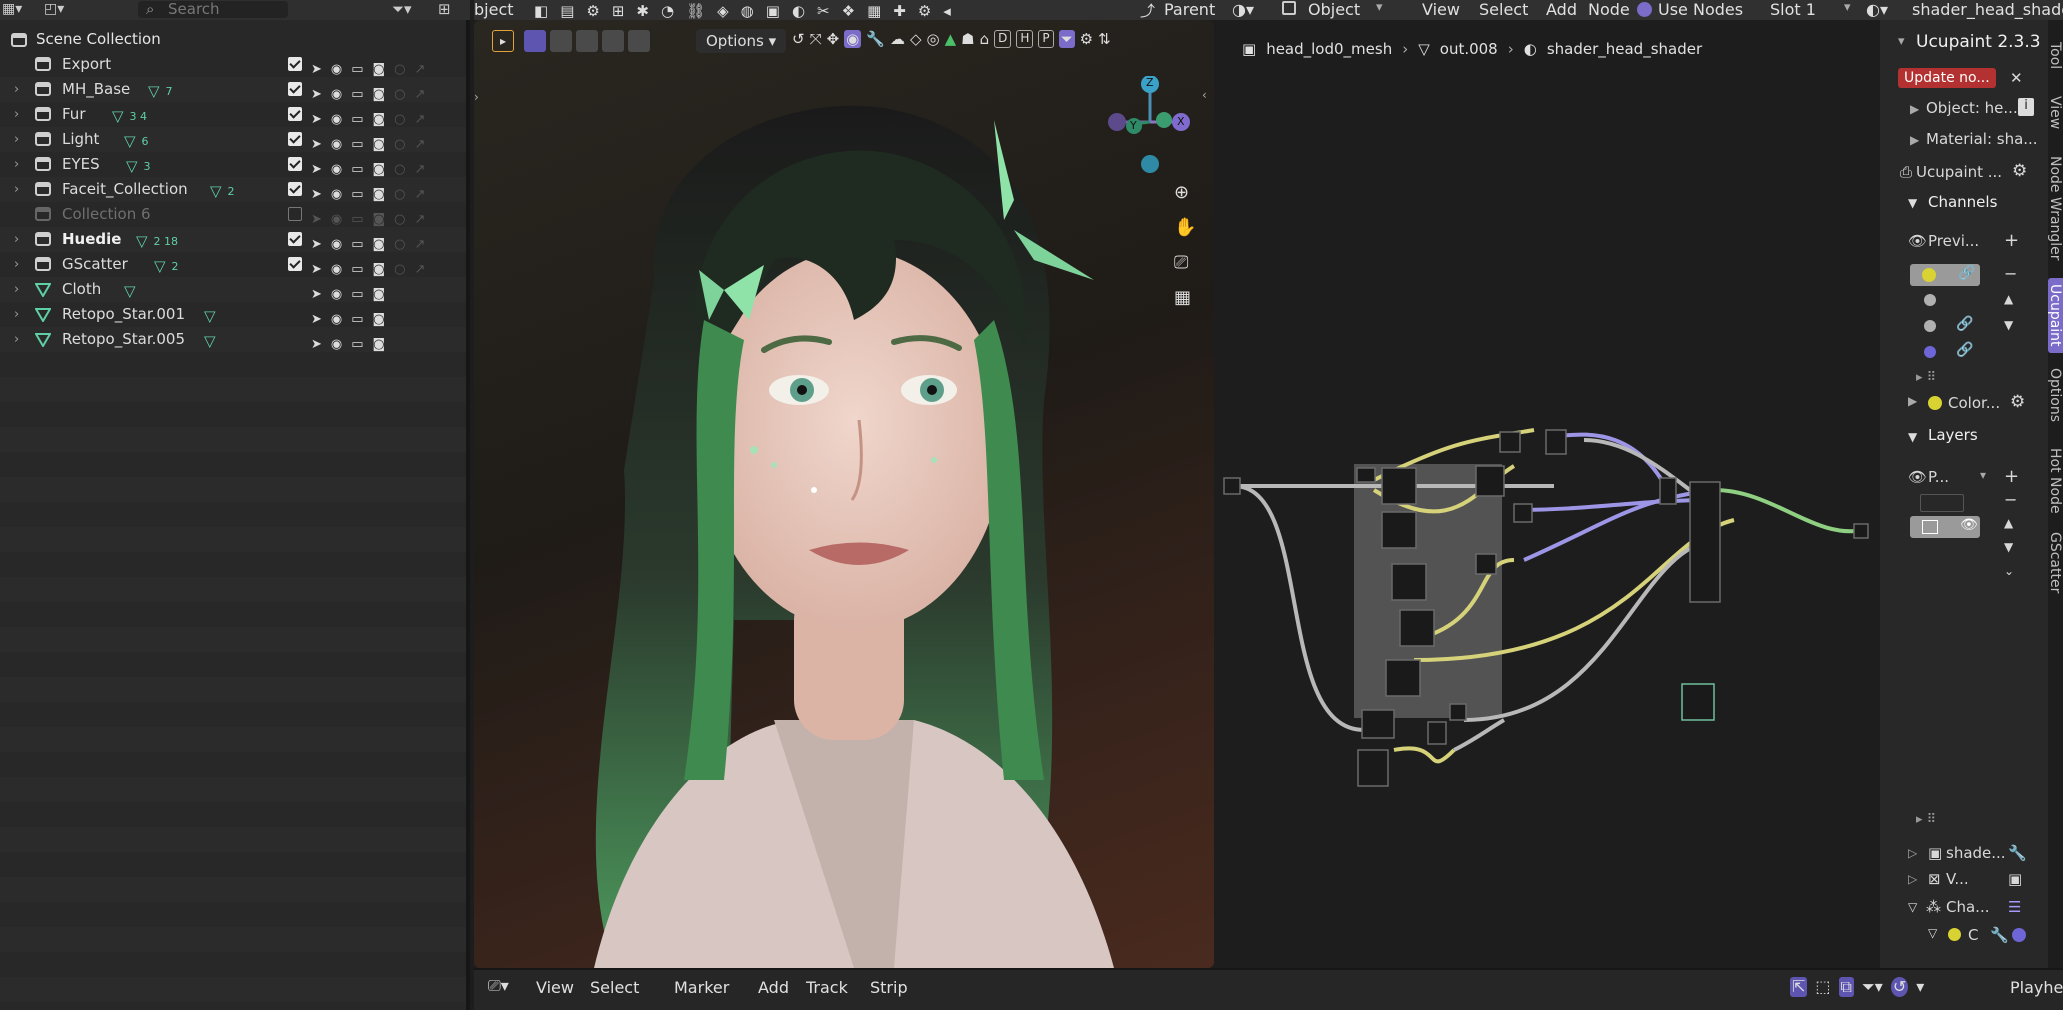 The width and height of the screenshot is (2063, 1010). Describe the element at coordinates (592, 11) in the screenshot. I see `modifier-icon: ⚙` at that location.